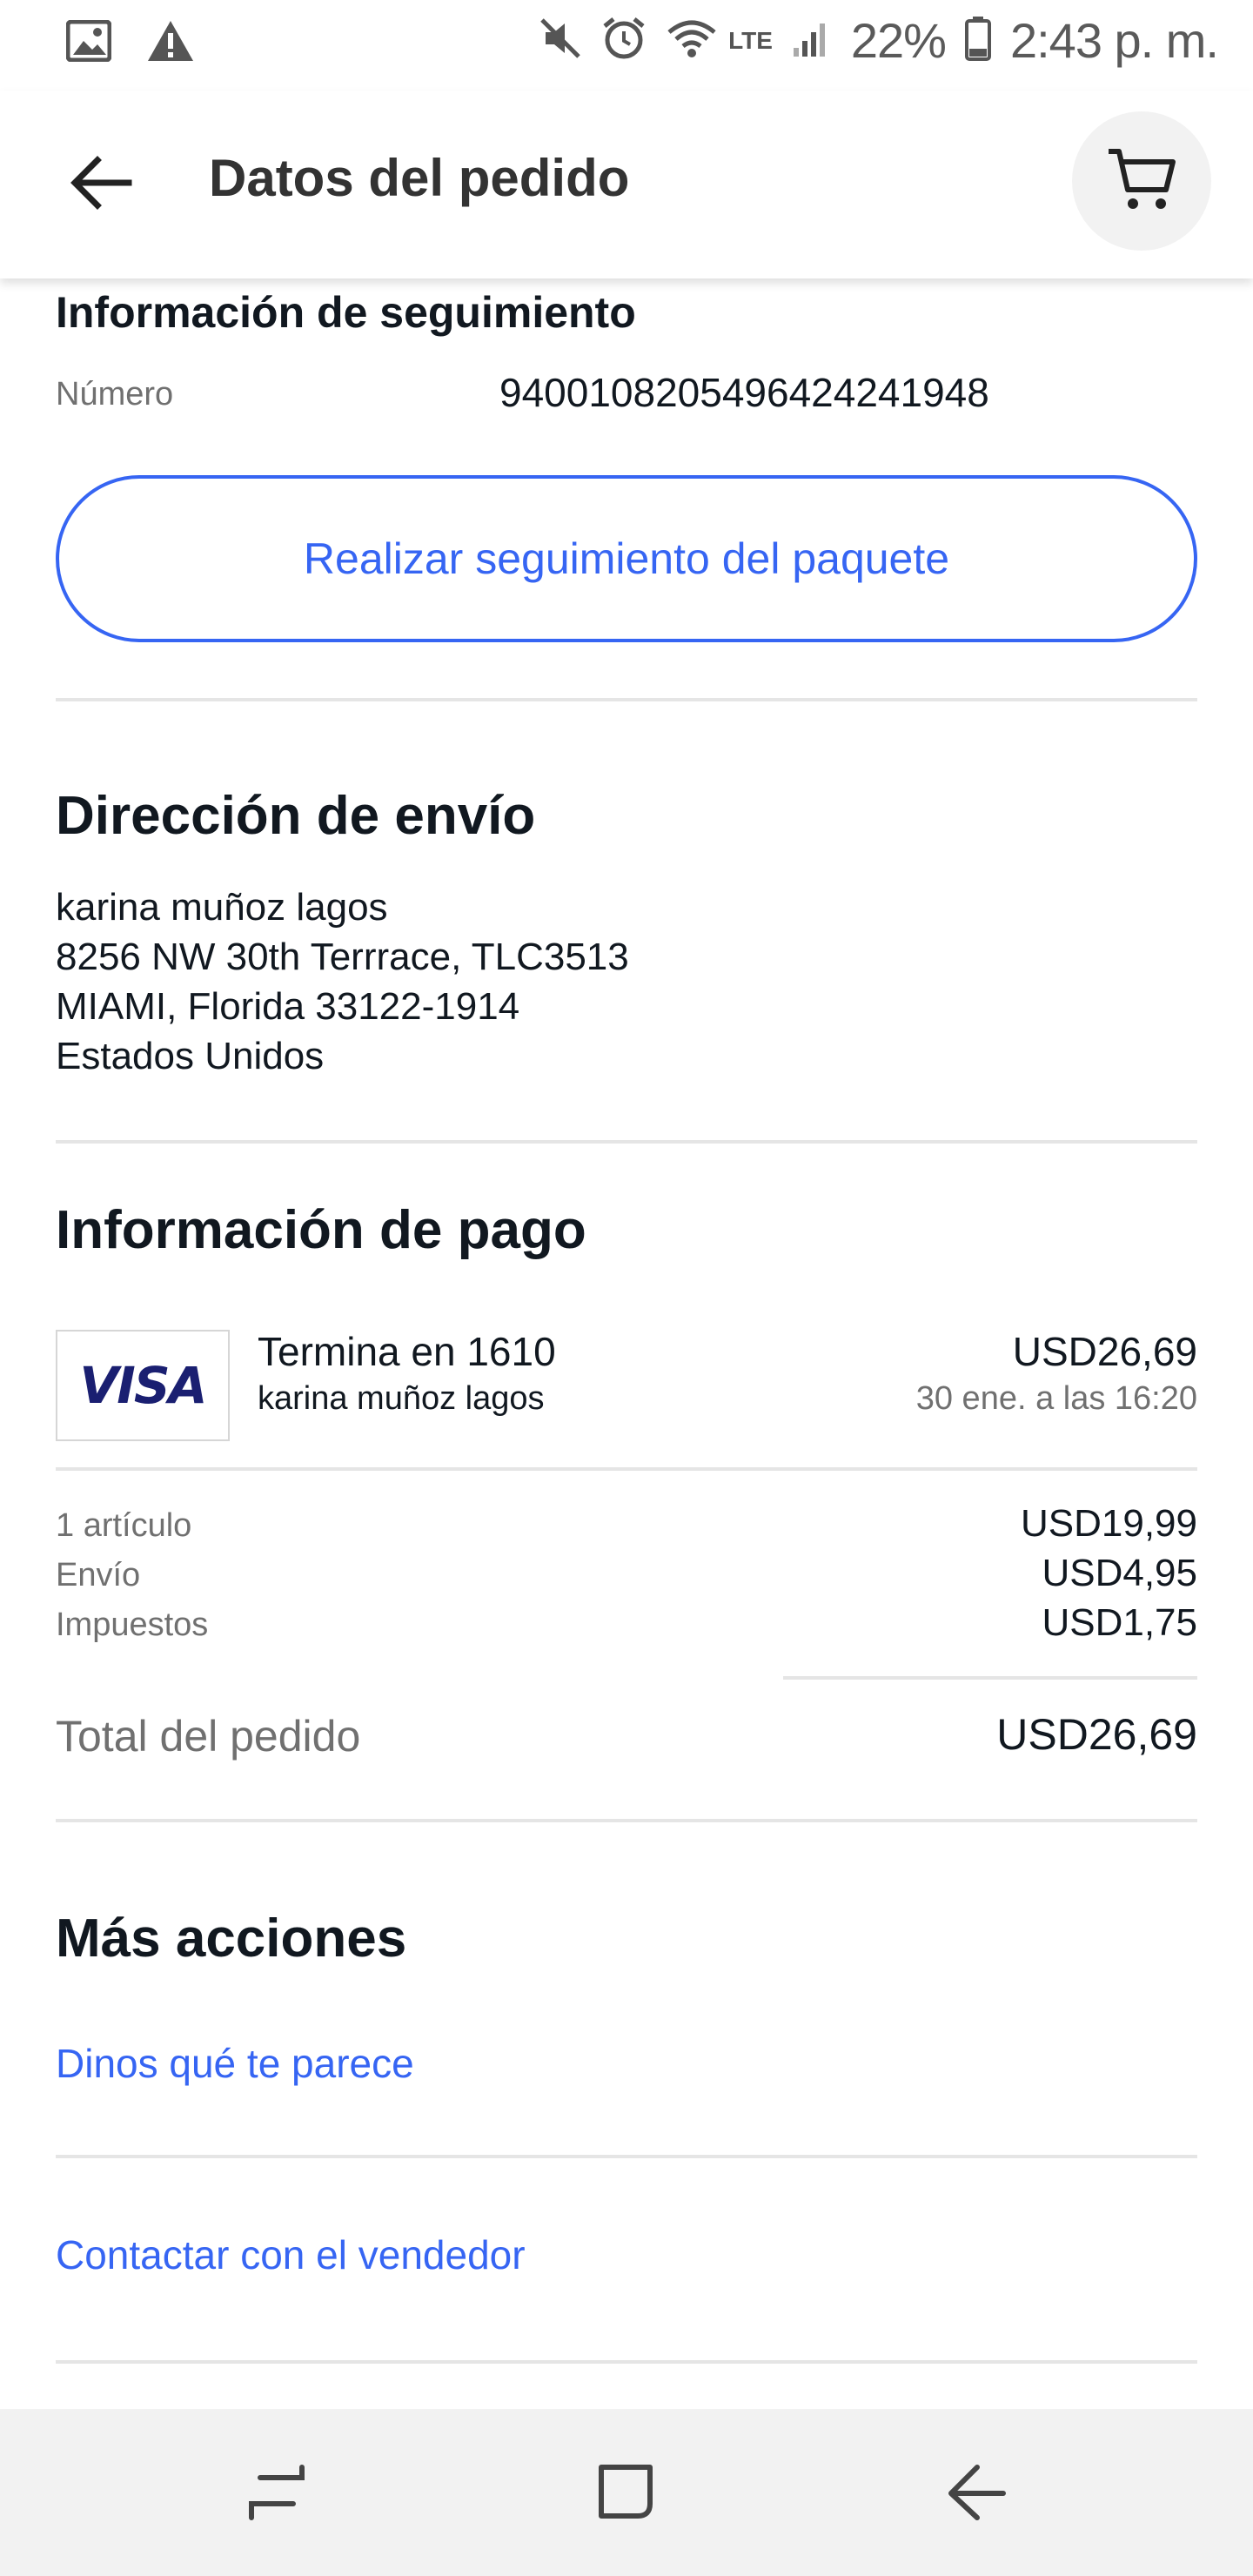 Image resolution: width=1253 pixels, height=2576 pixels. I want to click on app-bar: Datos del pedido, so click(626, 184).